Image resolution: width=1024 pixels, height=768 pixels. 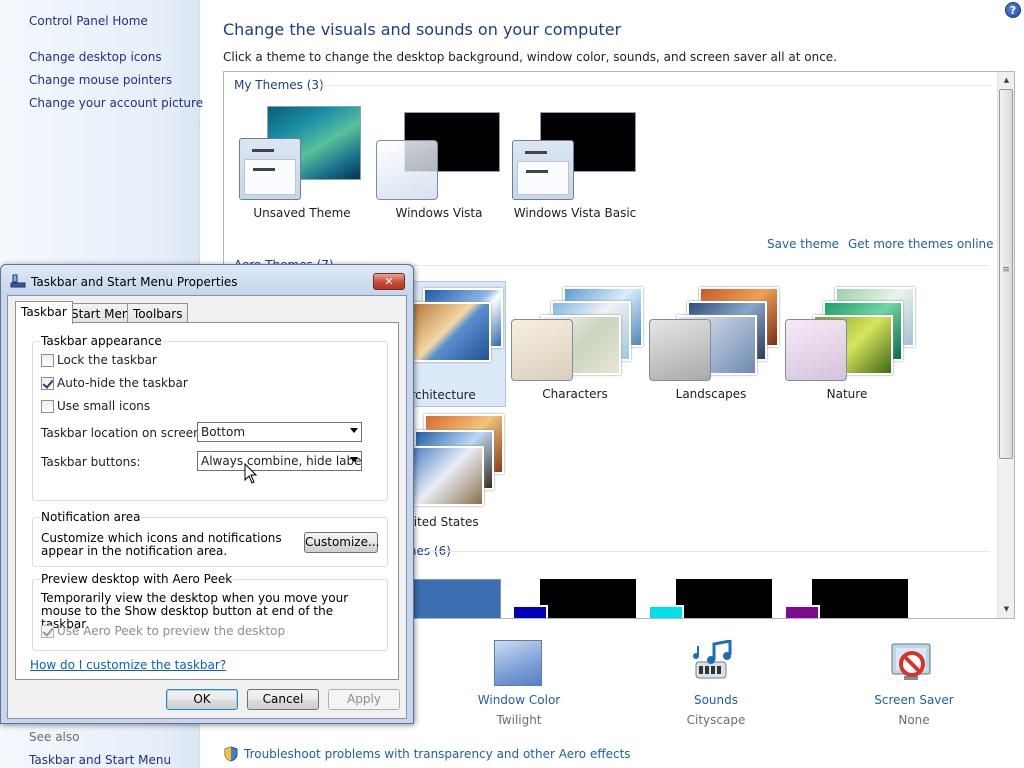 I want to click on dialog-title: Taskbar and Start Menu Properties, so click(x=134, y=282).